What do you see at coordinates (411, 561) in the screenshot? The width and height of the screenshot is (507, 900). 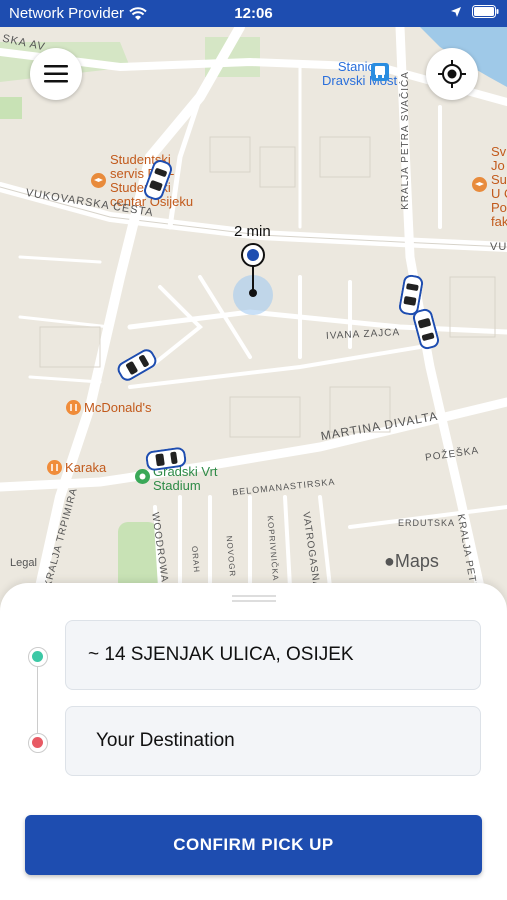 I see `maps-brand: ●Maps` at bounding box center [411, 561].